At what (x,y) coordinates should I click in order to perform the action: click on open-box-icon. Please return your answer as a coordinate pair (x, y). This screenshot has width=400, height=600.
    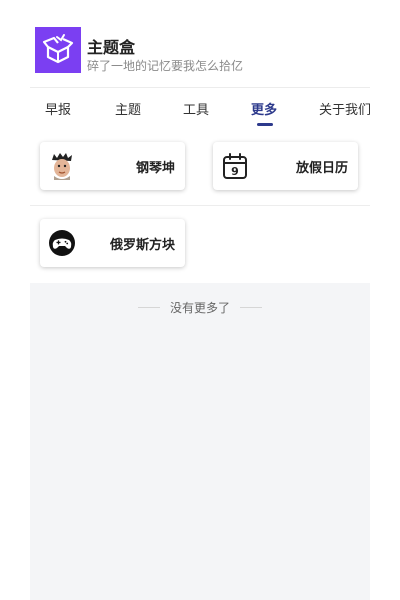
    Looking at the image, I should click on (58, 49).